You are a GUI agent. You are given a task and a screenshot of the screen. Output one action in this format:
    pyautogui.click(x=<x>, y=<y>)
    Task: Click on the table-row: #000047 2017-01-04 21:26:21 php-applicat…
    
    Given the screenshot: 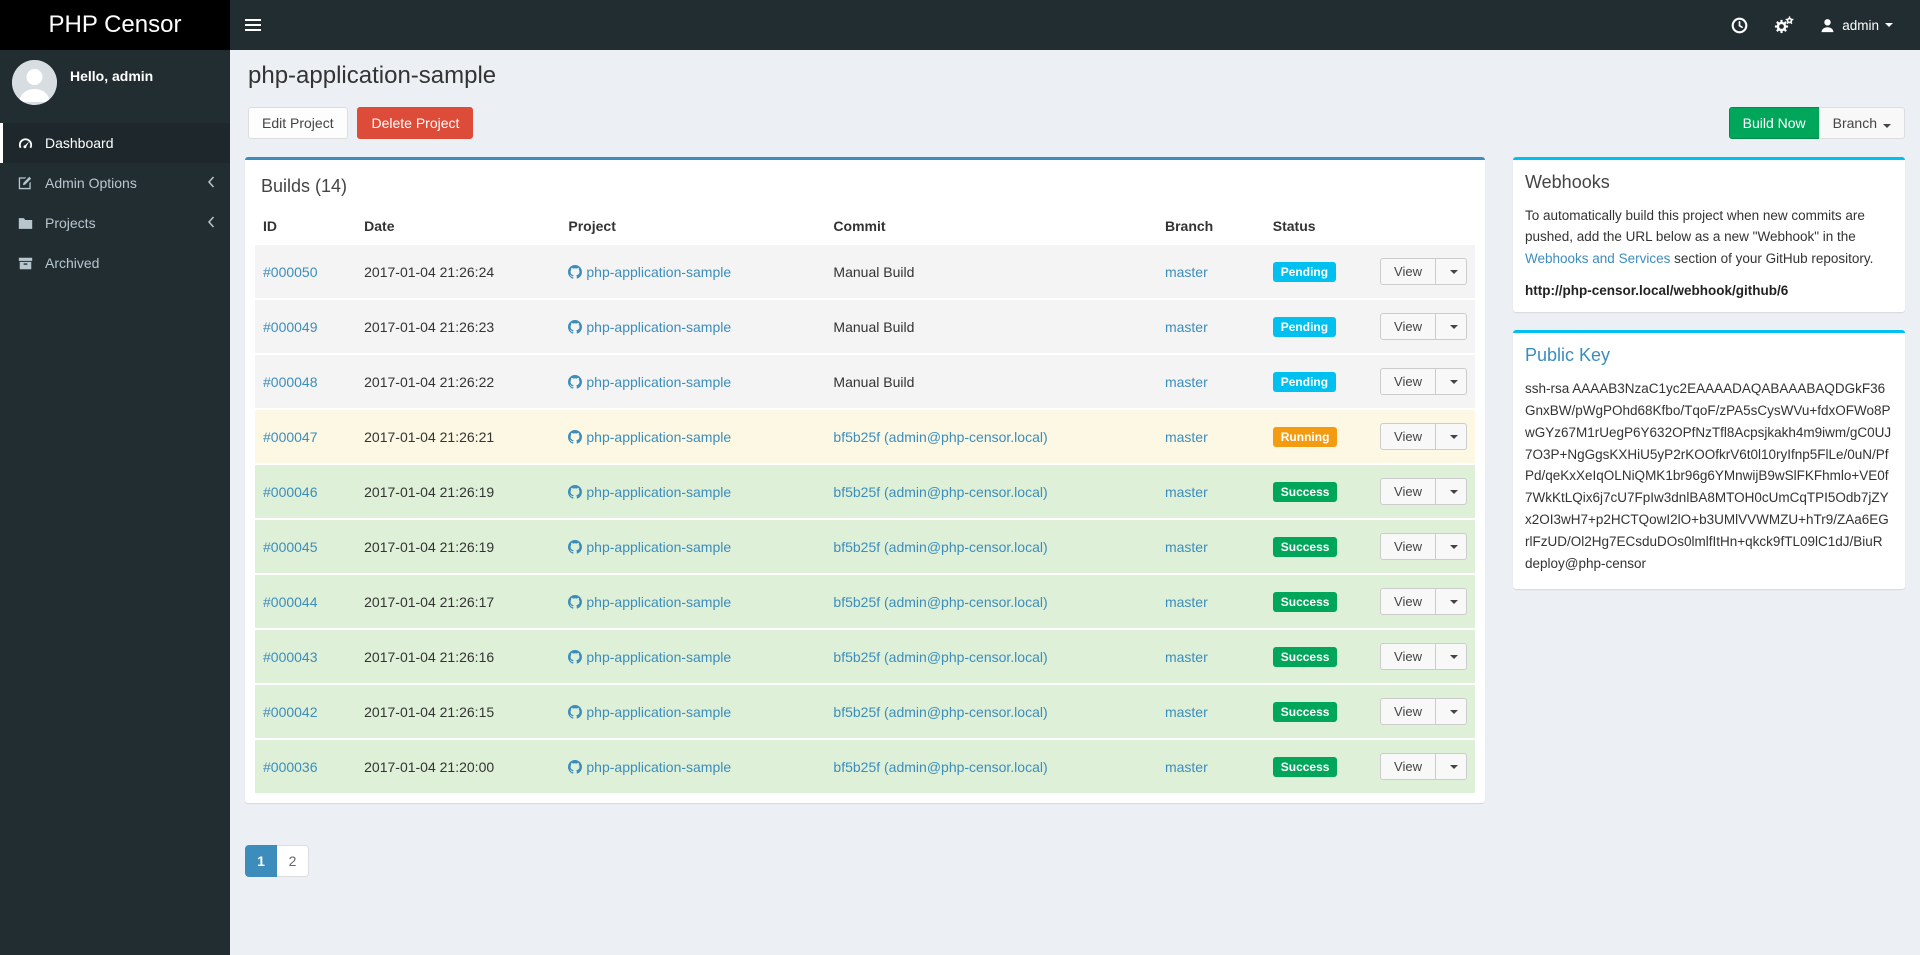 What is the action you would take?
    pyautogui.click(x=865, y=436)
    